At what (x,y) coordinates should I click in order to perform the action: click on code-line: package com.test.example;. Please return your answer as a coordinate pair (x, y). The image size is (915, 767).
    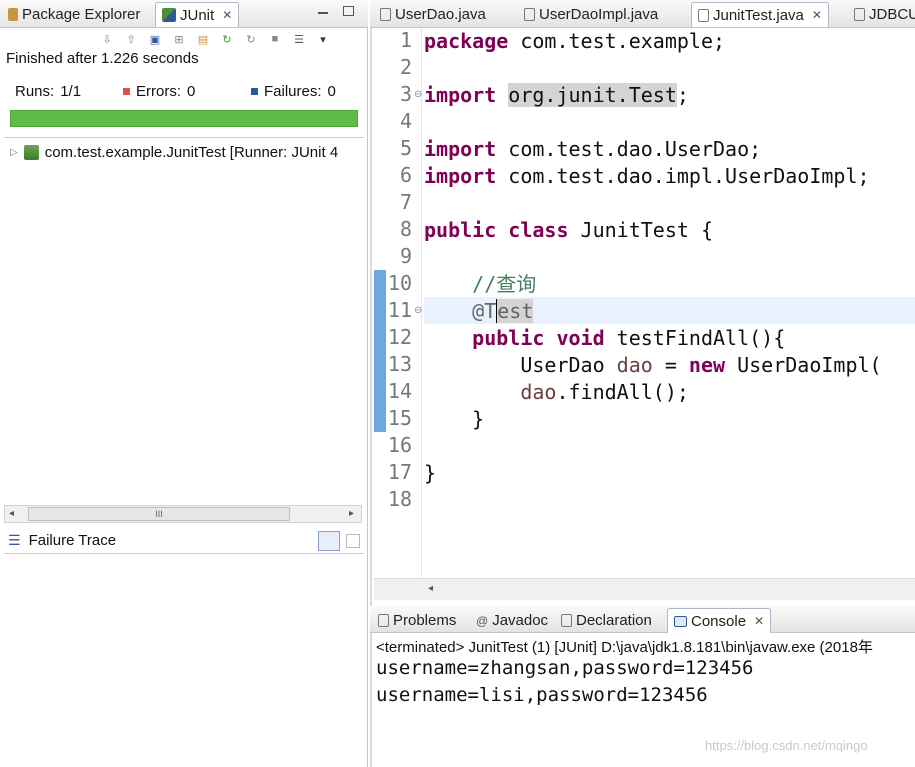
    Looking at the image, I should click on (575, 41).